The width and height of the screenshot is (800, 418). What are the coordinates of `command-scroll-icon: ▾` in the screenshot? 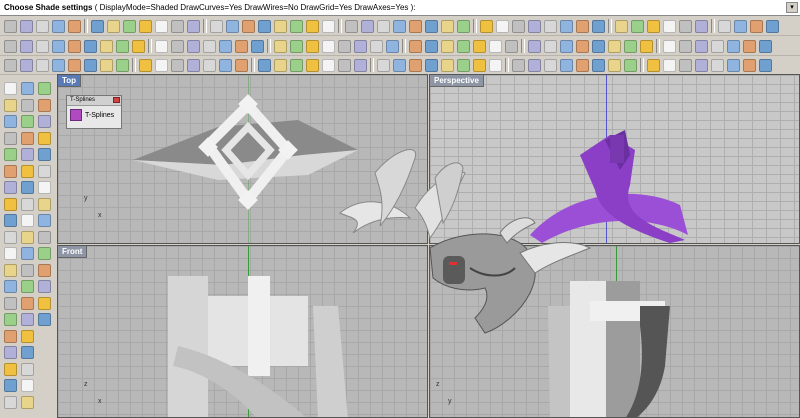 It's located at (792, 7).